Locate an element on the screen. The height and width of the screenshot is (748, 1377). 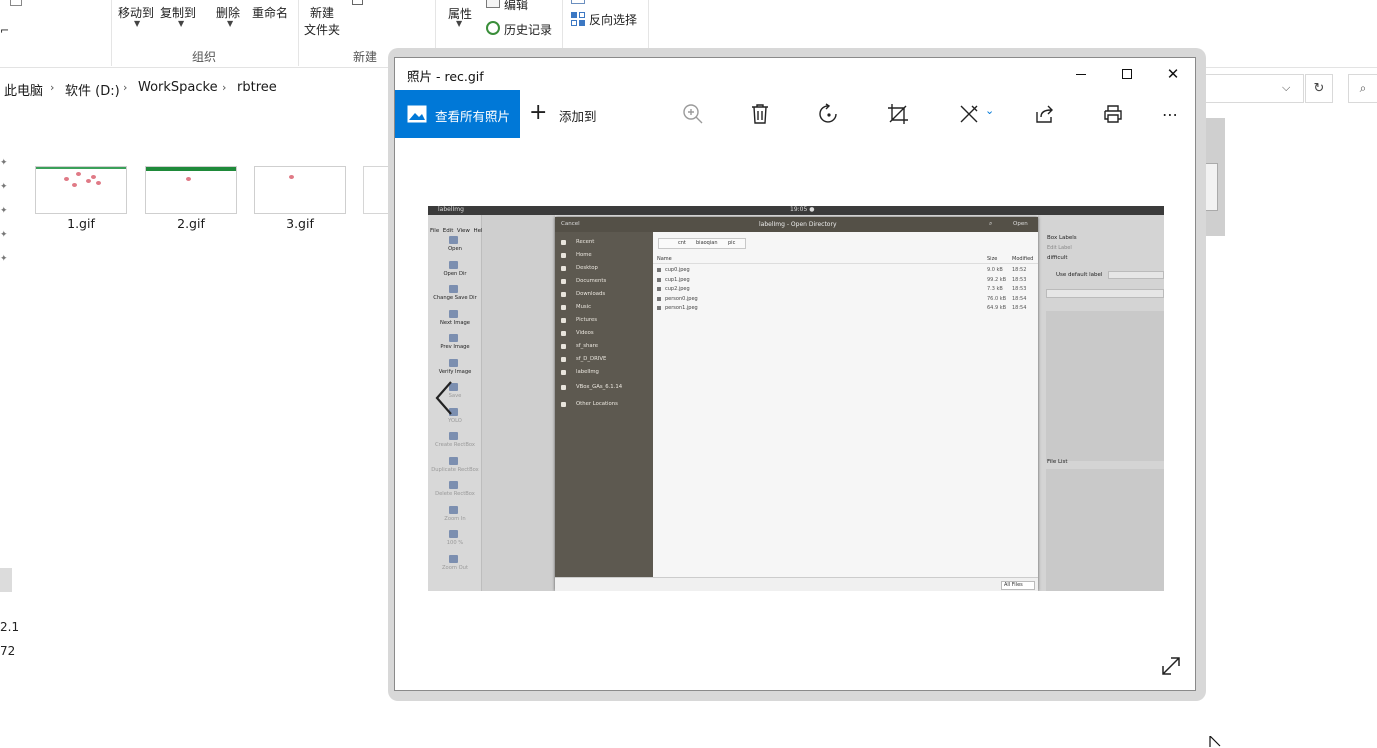
delete-icon is located at coordinates (760, 114).